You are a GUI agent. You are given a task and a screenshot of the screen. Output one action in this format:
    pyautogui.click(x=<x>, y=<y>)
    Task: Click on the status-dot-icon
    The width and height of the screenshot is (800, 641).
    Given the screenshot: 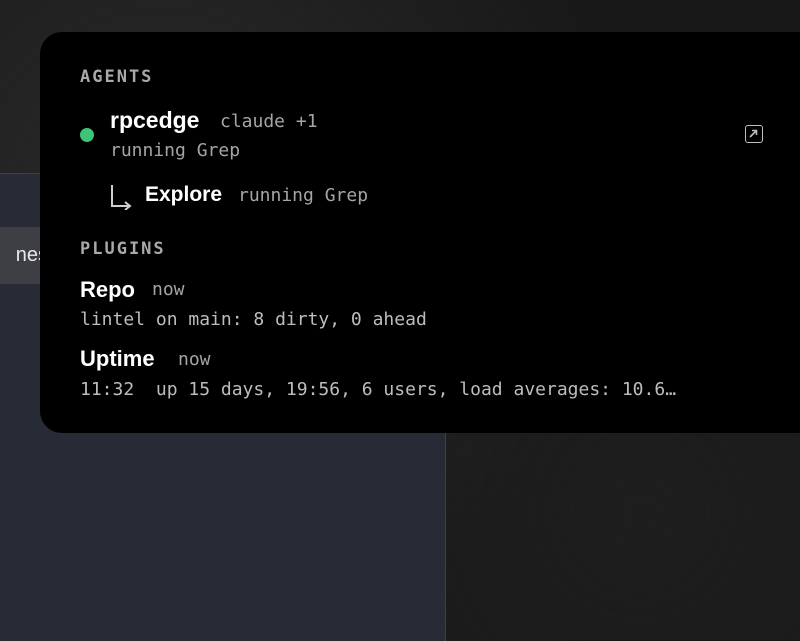 What is the action you would take?
    pyautogui.click(x=87, y=135)
    